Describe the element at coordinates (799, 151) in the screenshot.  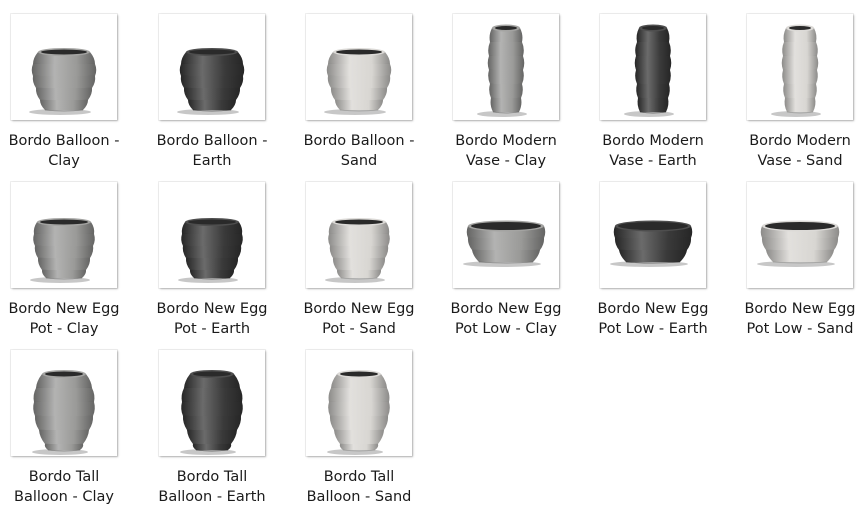
I see `file-name: Bordo Modern Vase - Sand` at that location.